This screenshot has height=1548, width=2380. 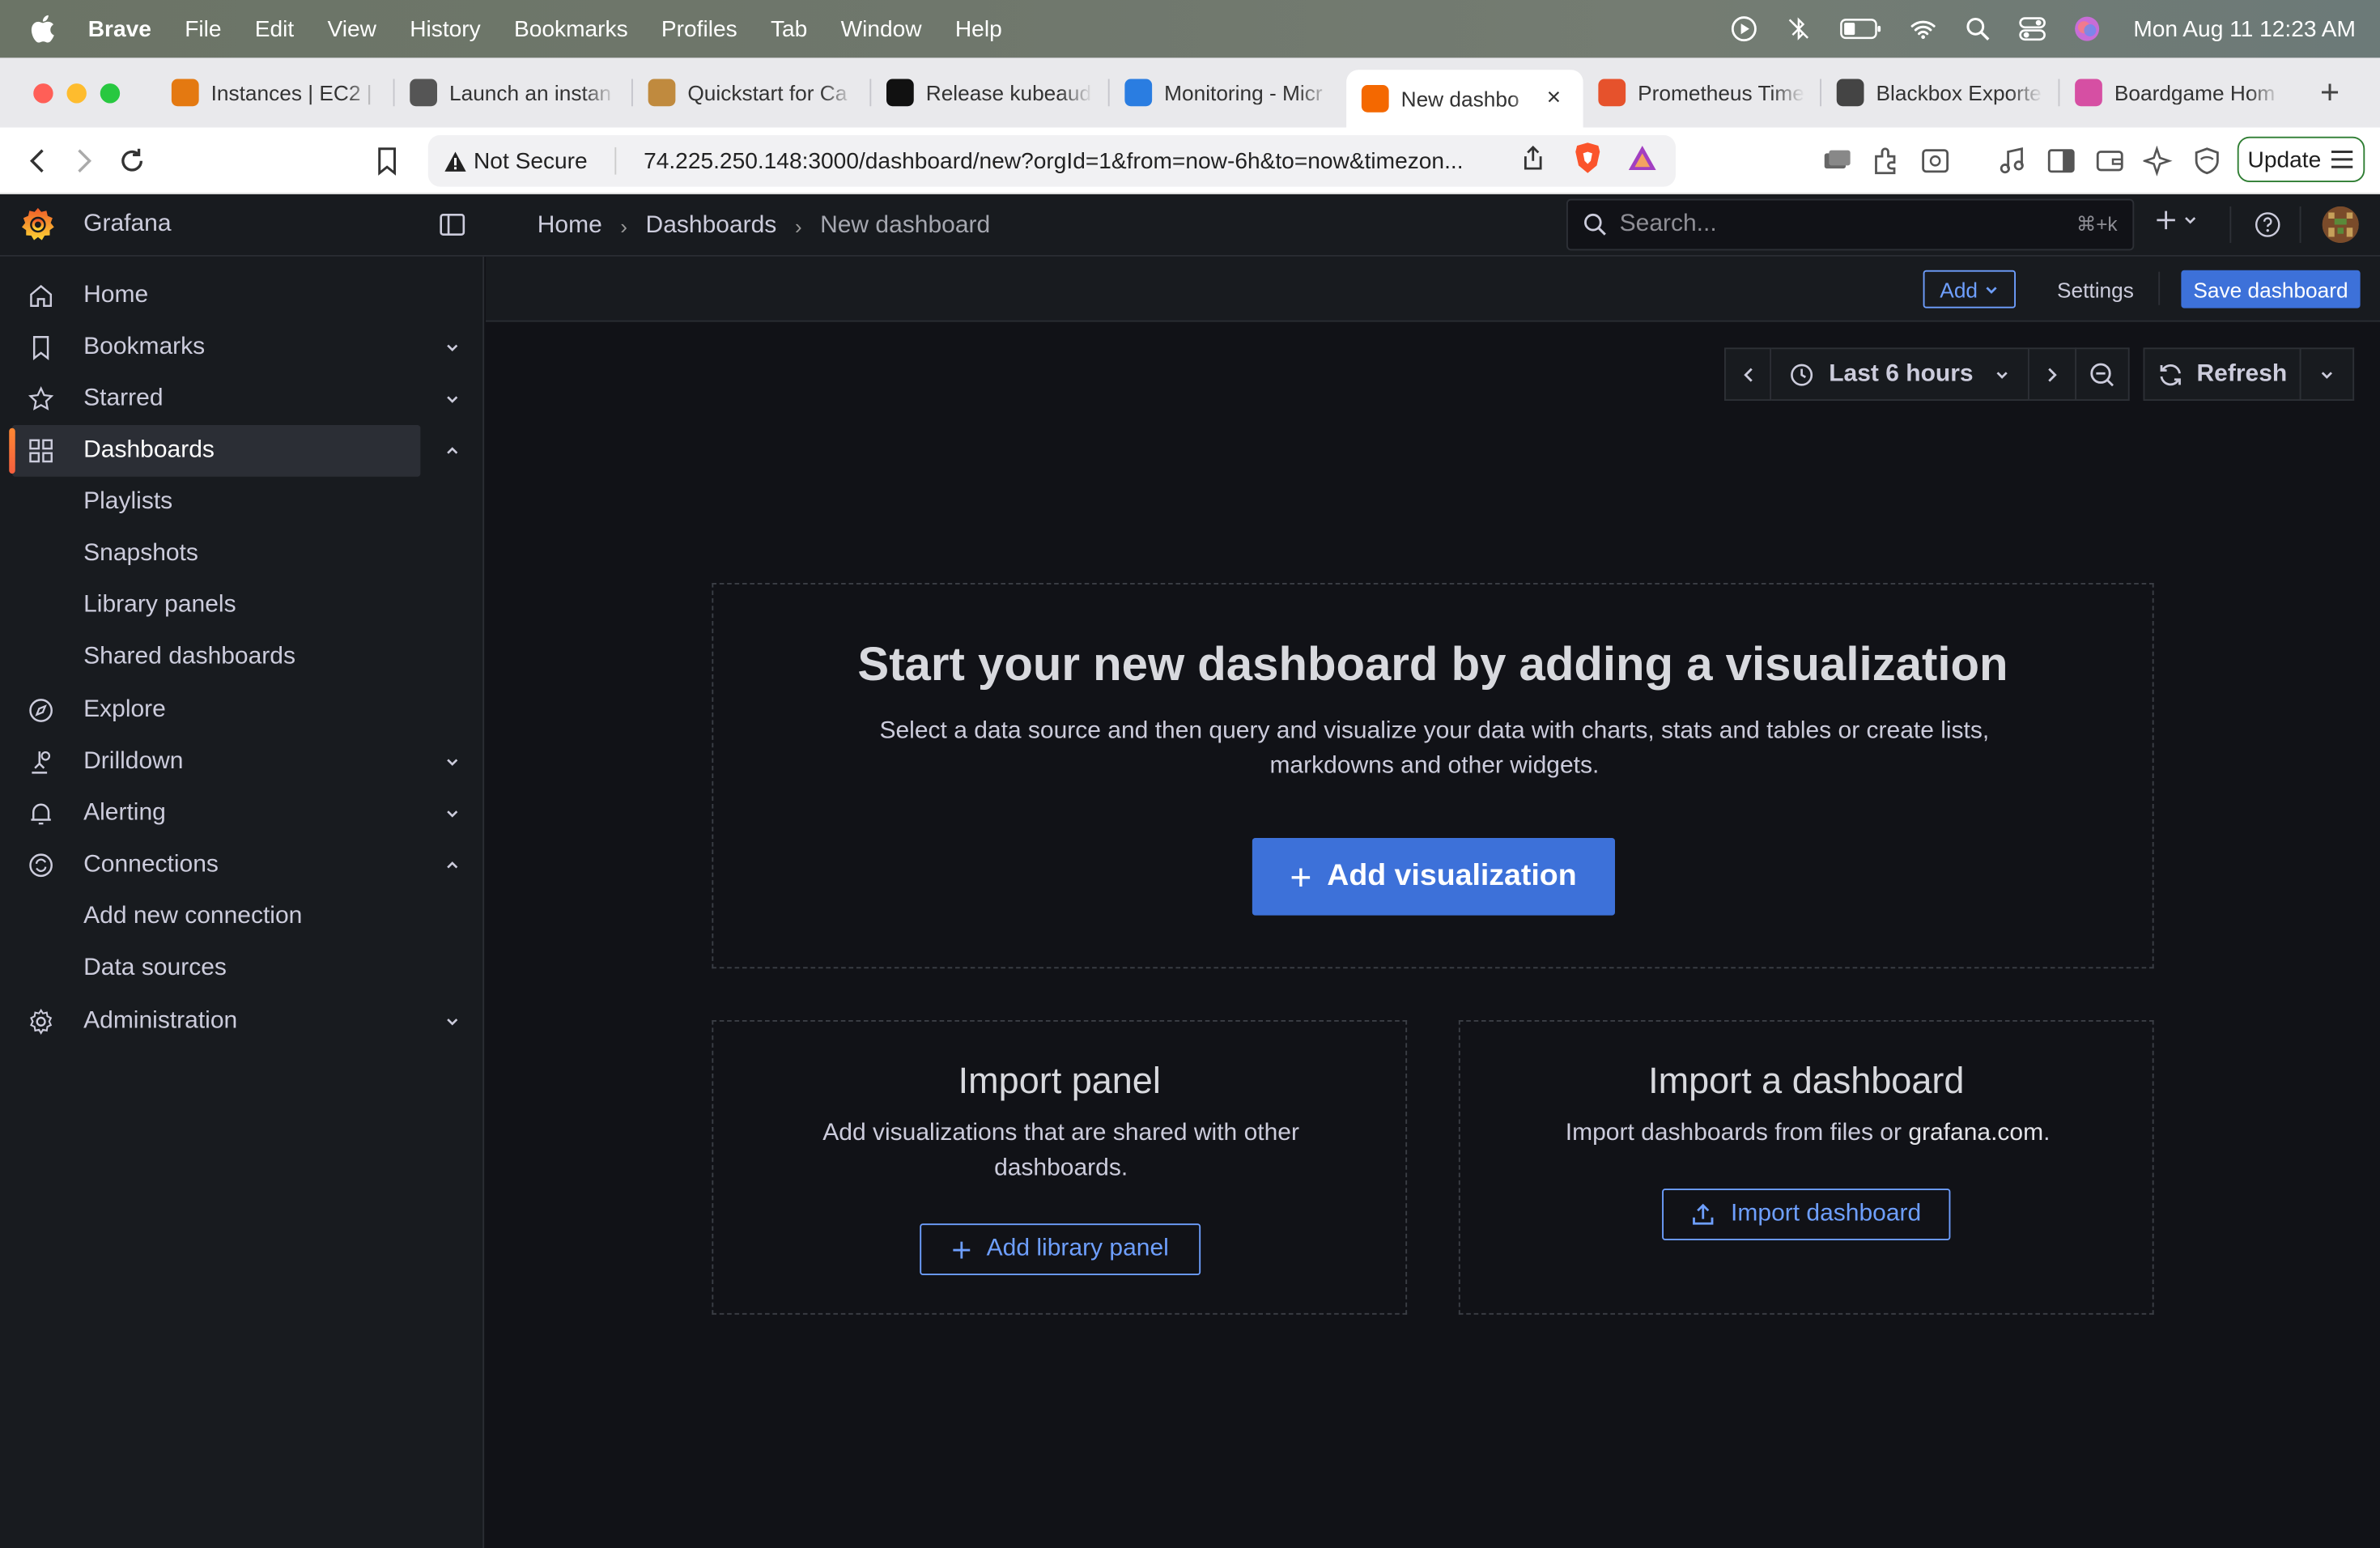 What do you see at coordinates (275, 29) in the screenshot?
I see `menu-edit: Edit` at bounding box center [275, 29].